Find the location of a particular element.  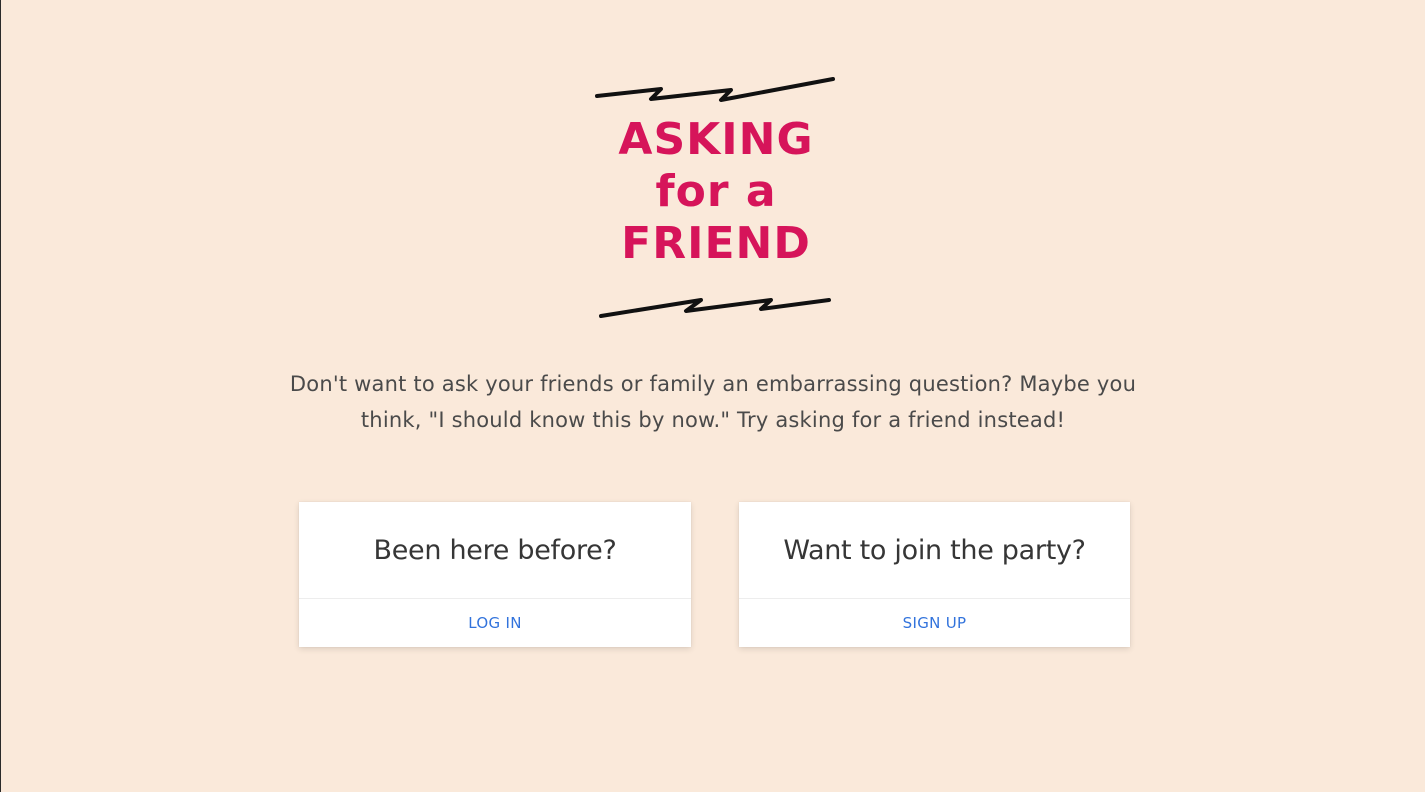

logo-bottom-zigzag is located at coordinates (715, 308).